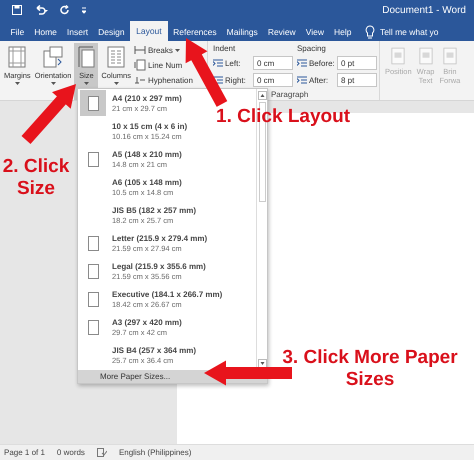 The height and width of the screenshot is (460, 474). I want to click on save-icon, so click(17, 10).